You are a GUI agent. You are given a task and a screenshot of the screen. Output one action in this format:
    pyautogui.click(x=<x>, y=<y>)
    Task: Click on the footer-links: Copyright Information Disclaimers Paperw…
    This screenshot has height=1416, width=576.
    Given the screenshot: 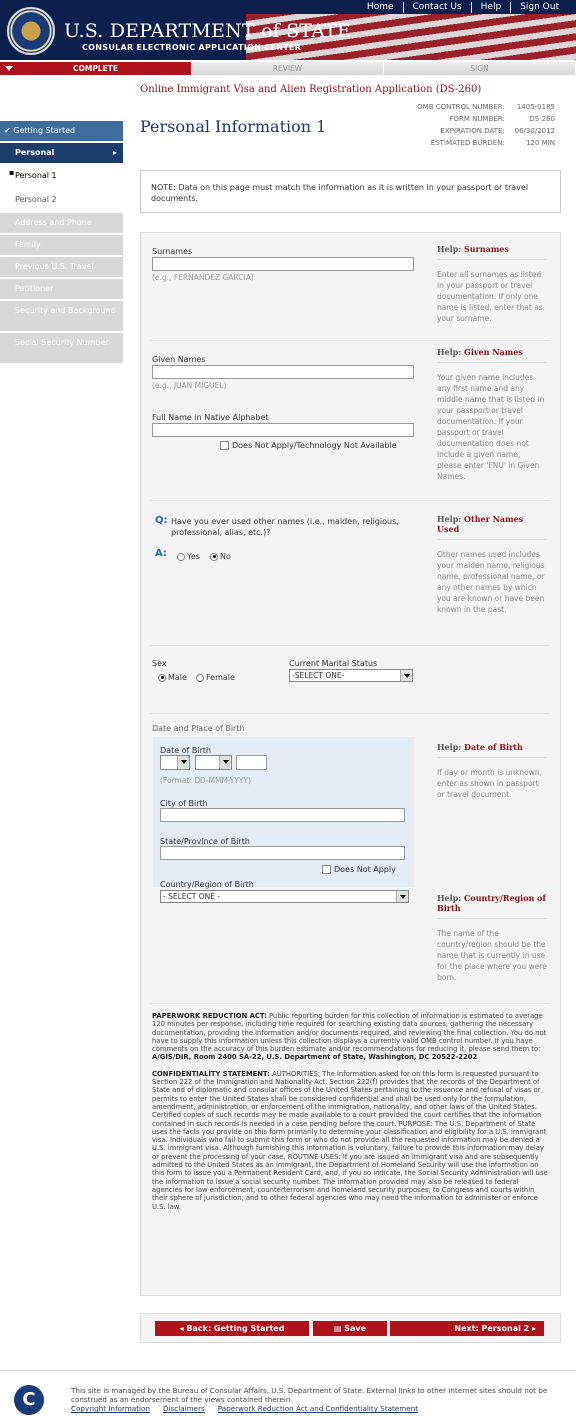 What is the action you would take?
    pyautogui.click(x=244, y=1408)
    